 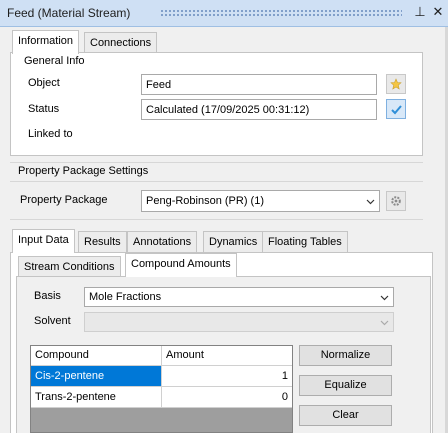 I want to click on compound-cell: Cis-2-pentene, so click(x=96, y=376).